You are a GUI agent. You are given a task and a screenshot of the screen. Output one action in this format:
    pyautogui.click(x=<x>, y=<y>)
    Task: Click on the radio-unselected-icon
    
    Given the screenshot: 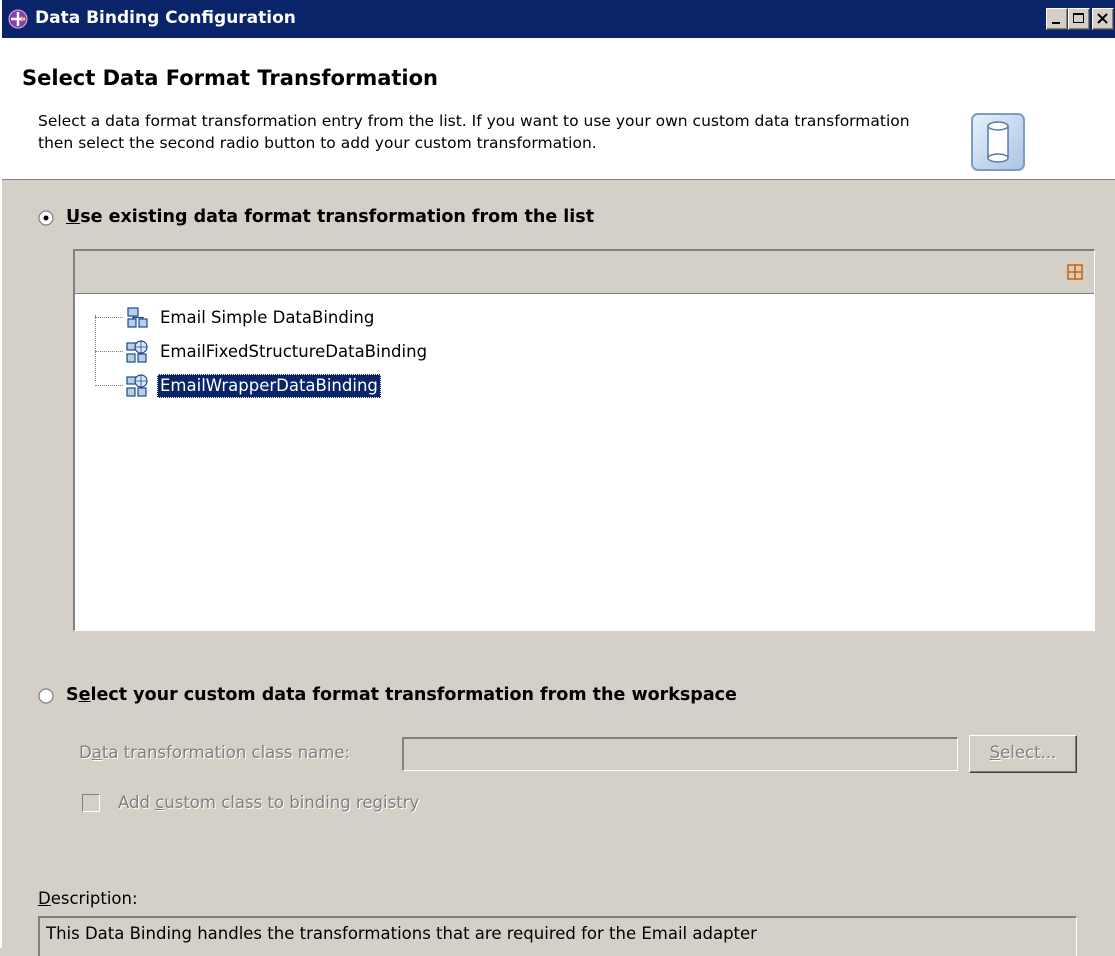 What is the action you would take?
    pyautogui.click(x=46, y=696)
    